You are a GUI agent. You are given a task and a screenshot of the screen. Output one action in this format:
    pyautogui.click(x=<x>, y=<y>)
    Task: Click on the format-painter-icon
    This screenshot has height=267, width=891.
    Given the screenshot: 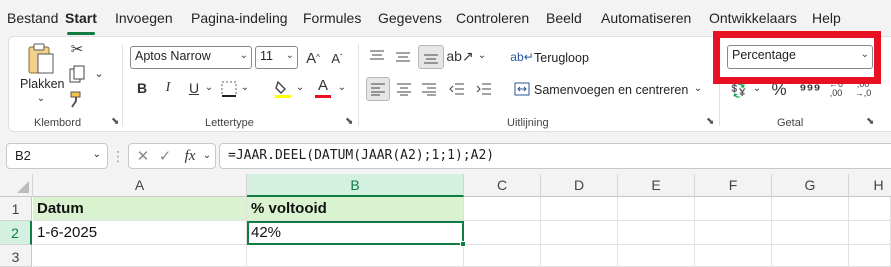 What is the action you would take?
    pyautogui.click(x=77, y=99)
    